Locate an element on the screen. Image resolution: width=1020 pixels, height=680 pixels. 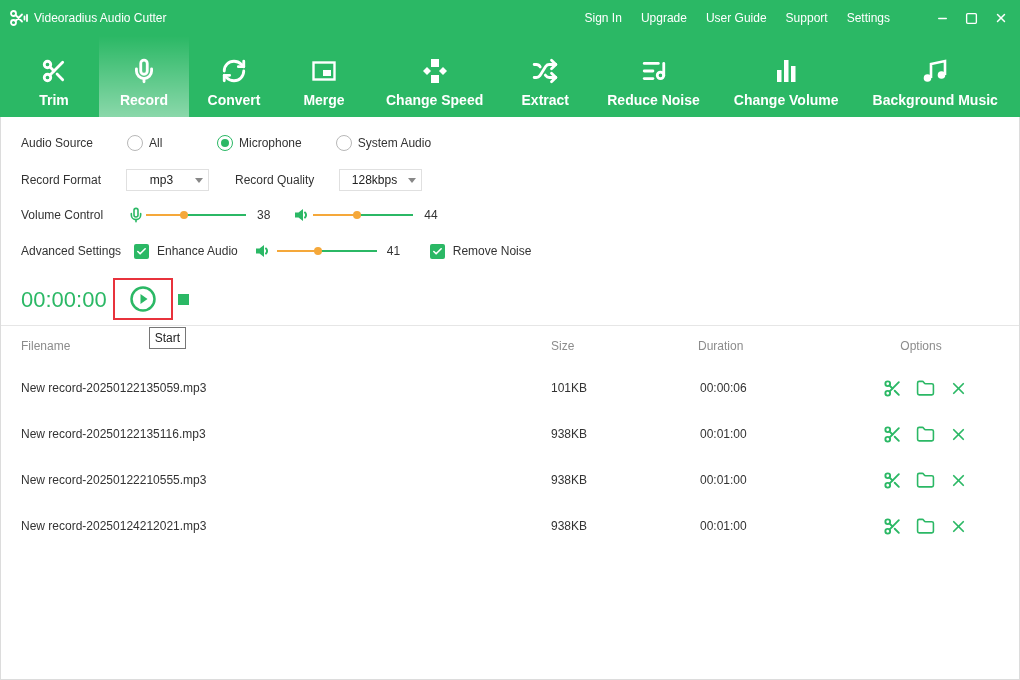
music-note-icon is located at coordinates (935, 71).